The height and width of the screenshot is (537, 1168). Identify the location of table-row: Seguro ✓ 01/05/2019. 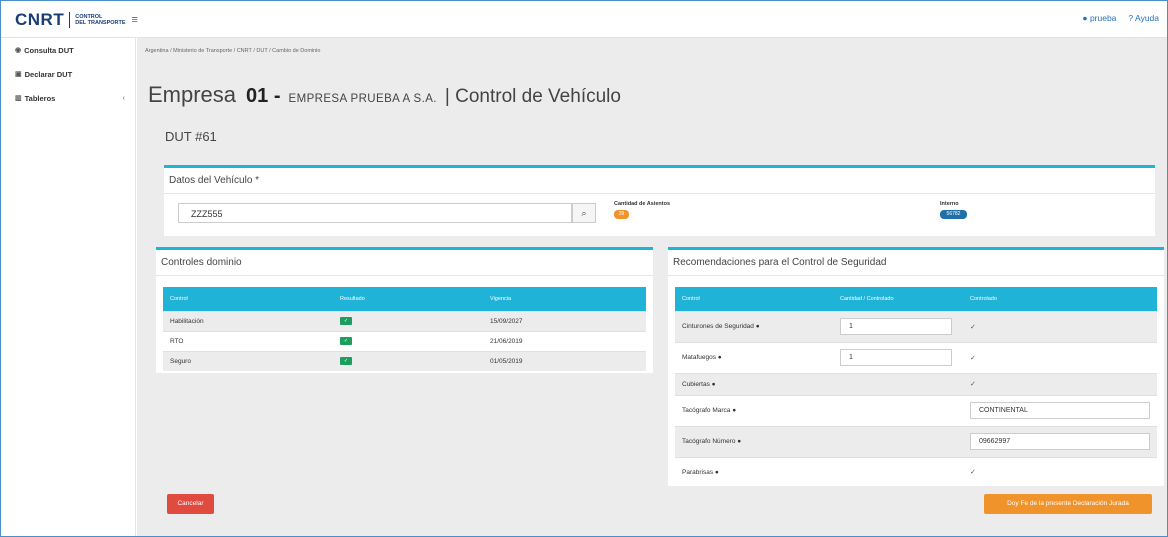
(404, 360).